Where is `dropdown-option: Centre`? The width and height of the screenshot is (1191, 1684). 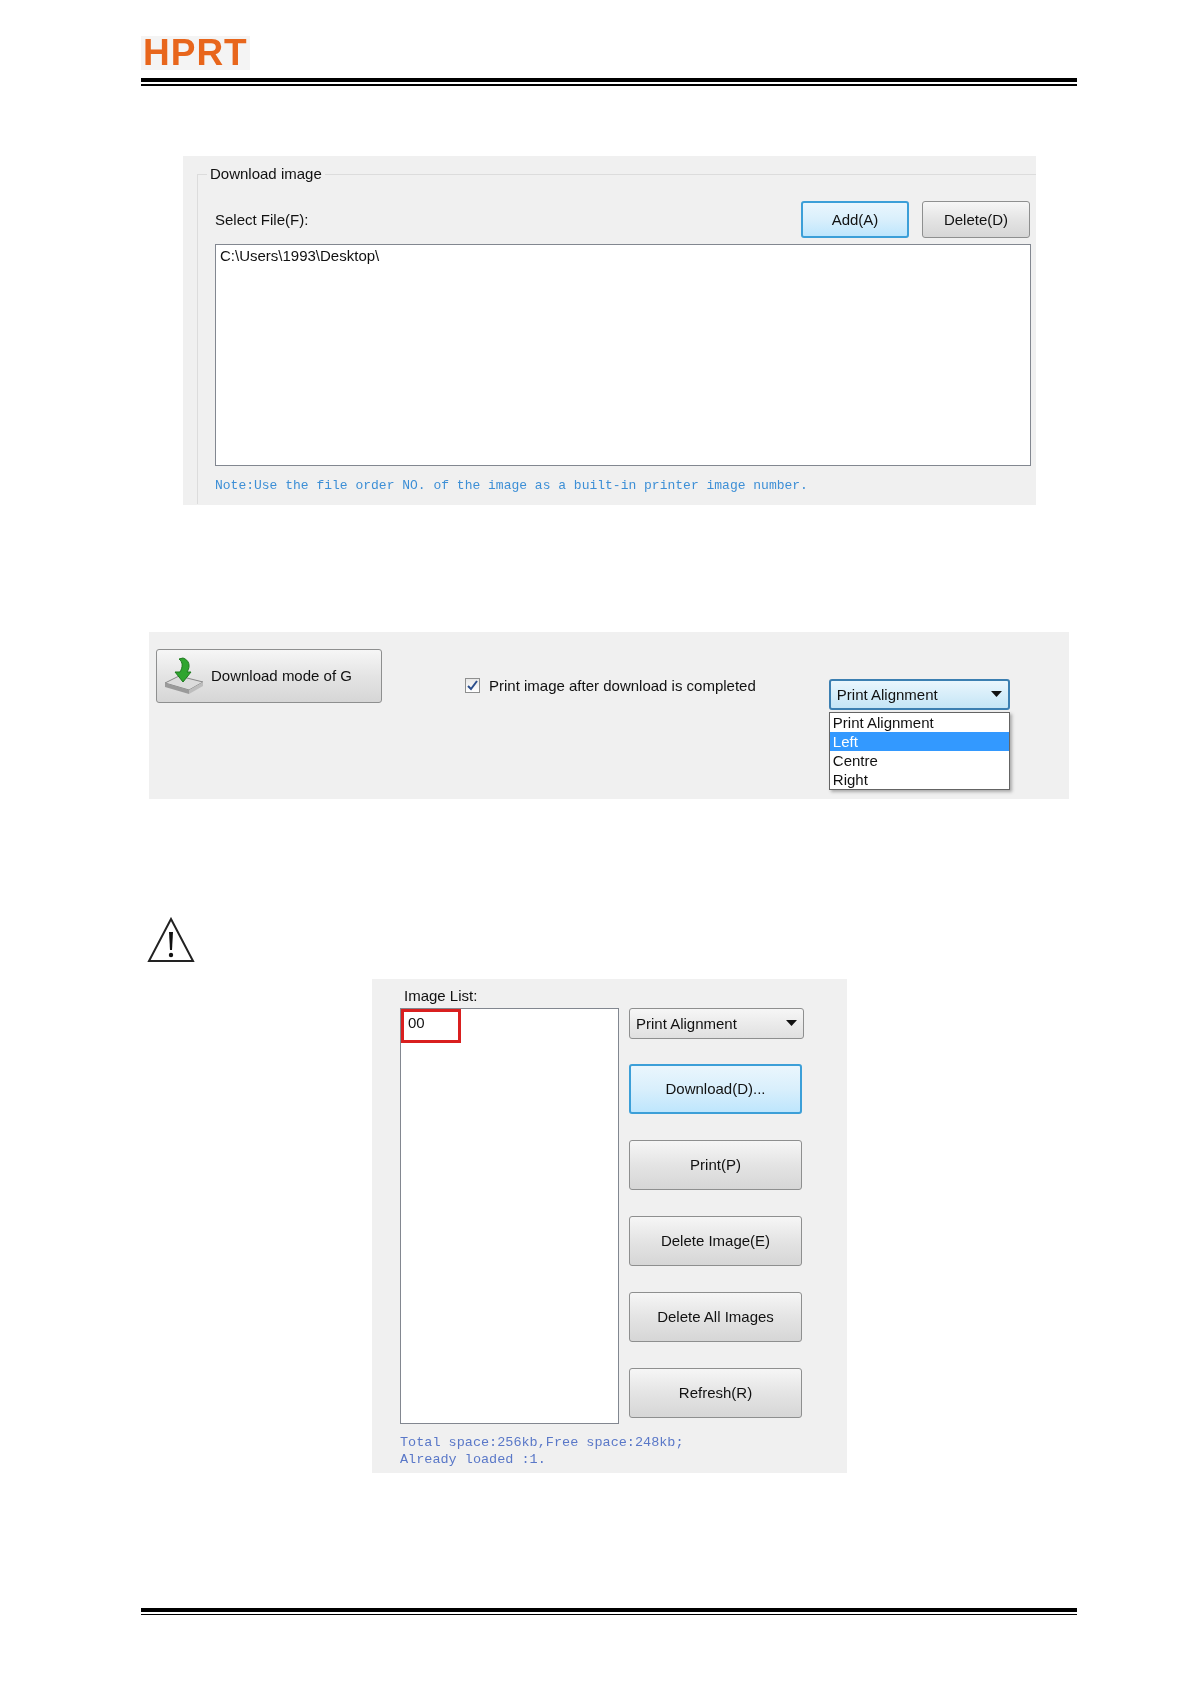
dropdown-option: Centre is located at coordinates (919, 760).